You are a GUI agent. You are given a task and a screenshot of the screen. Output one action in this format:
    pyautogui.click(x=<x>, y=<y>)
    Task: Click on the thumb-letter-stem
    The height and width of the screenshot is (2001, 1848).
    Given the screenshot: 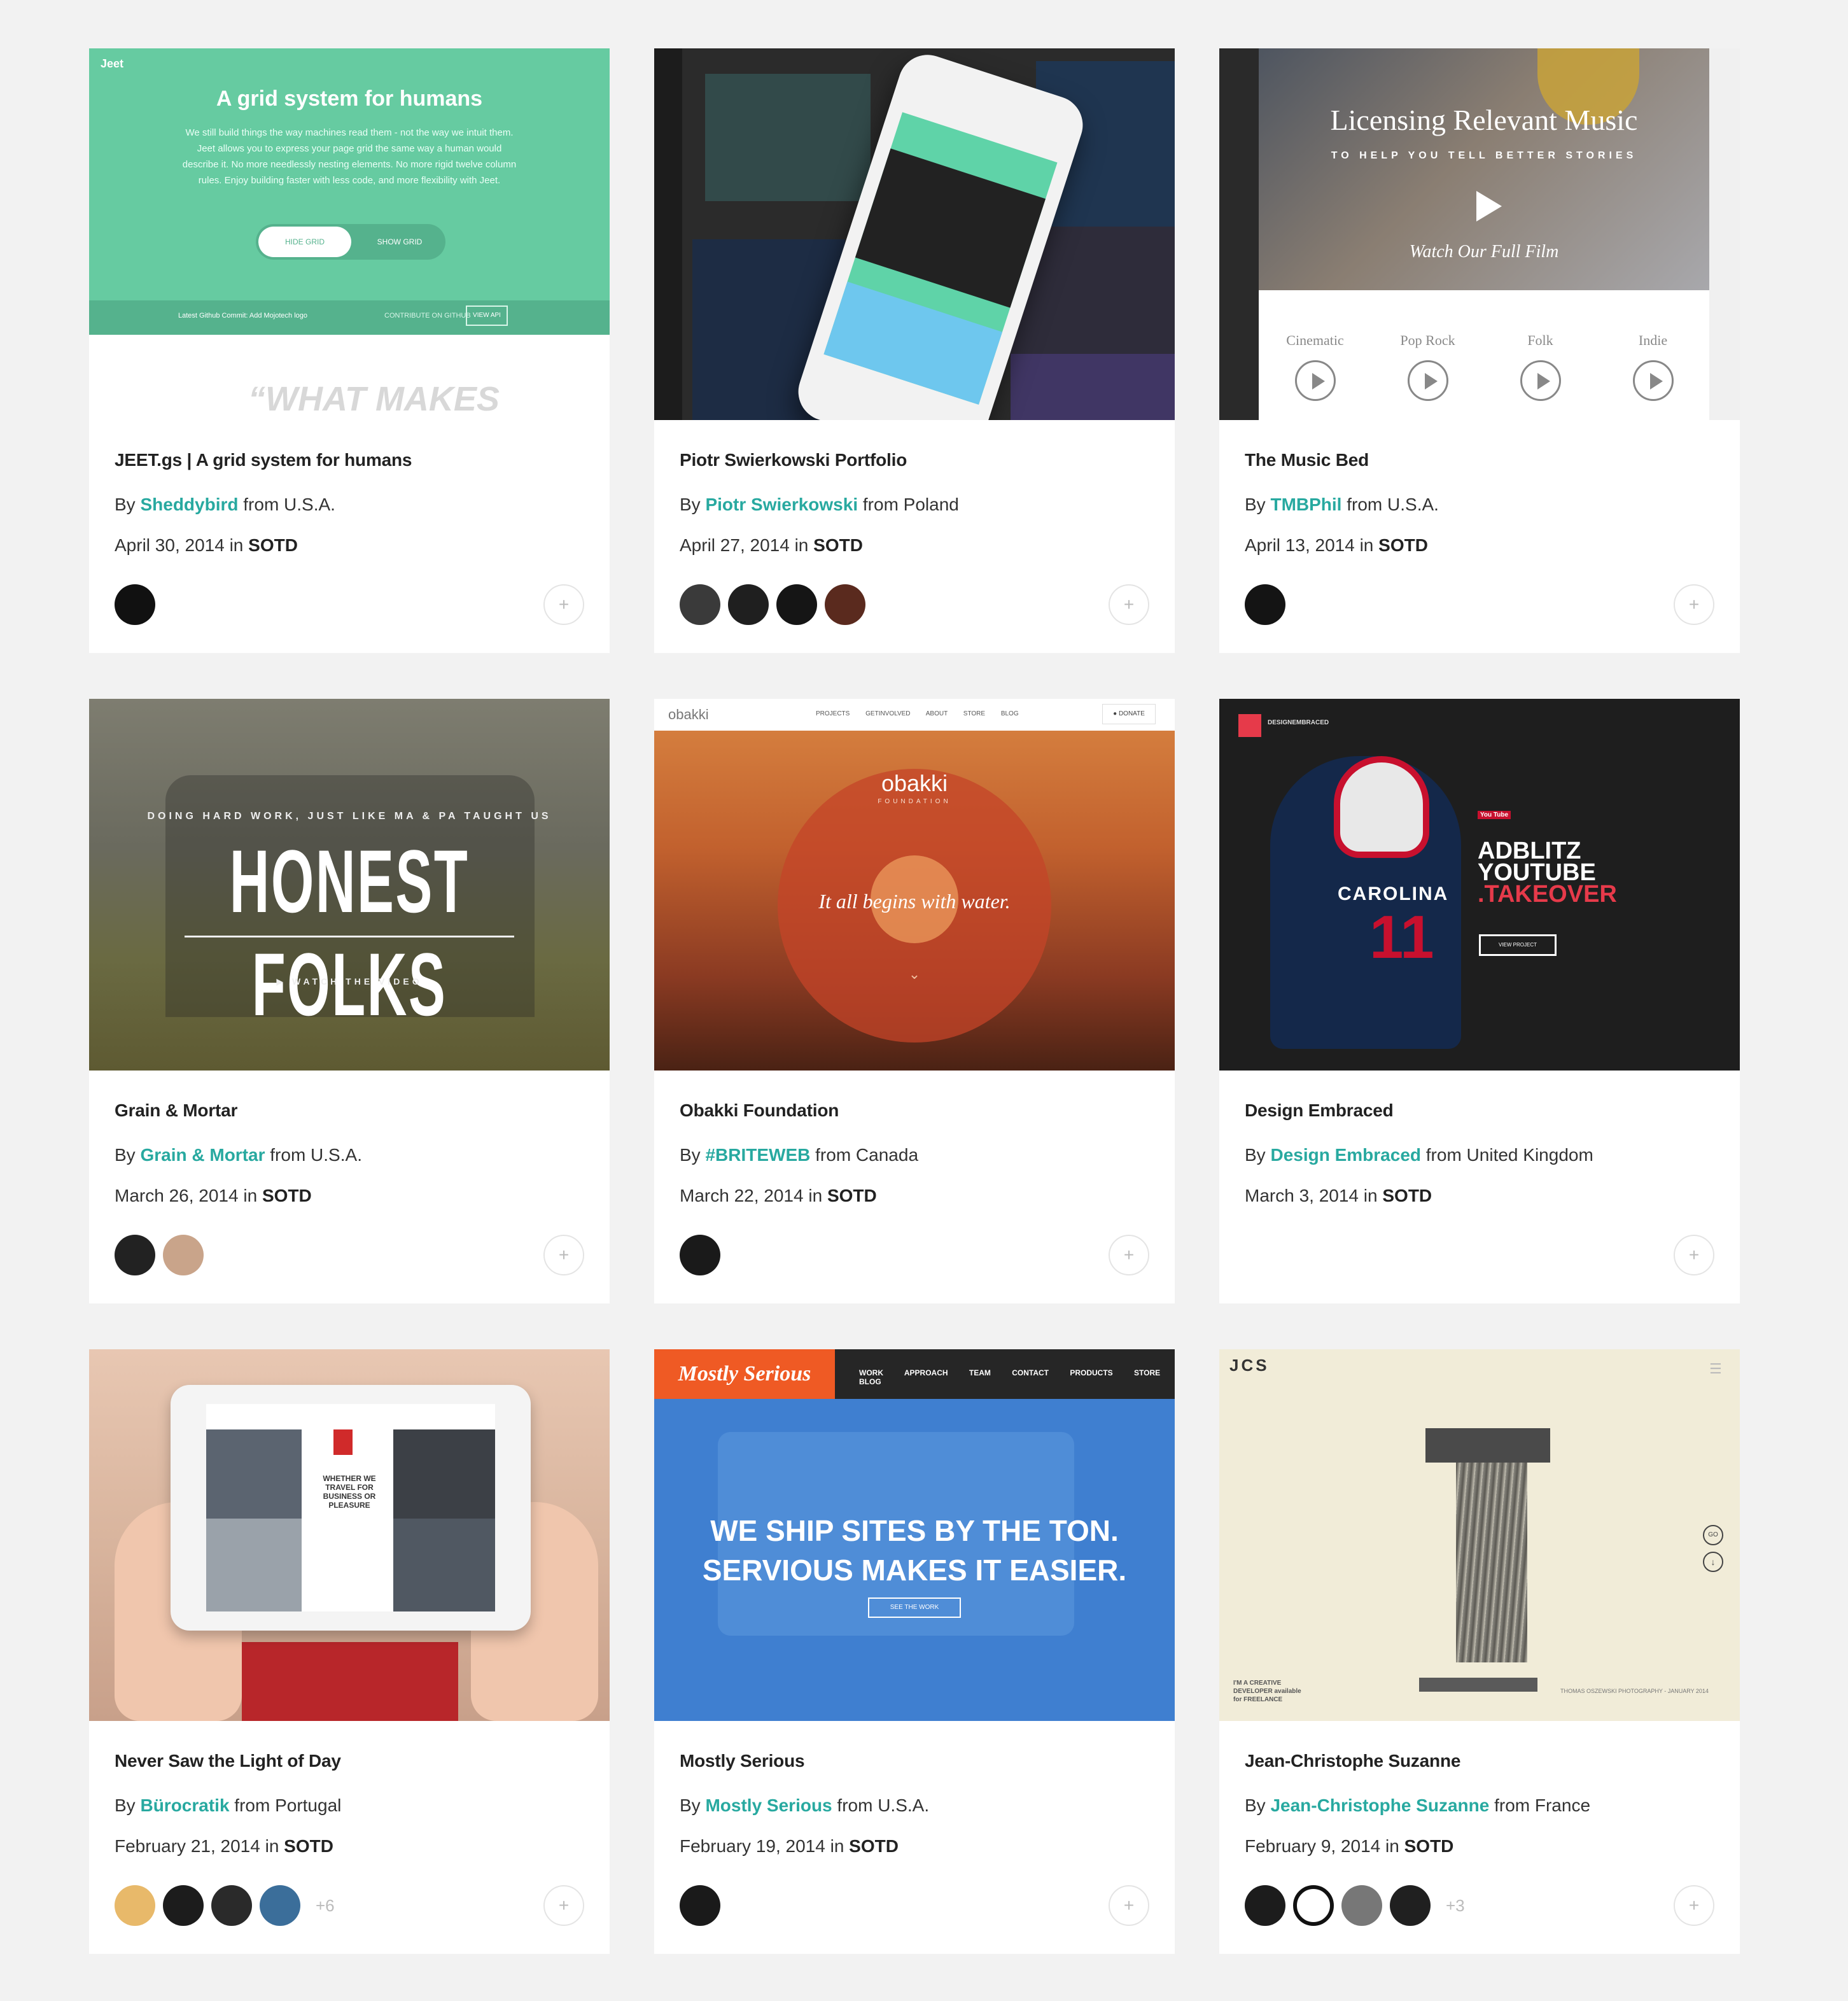 What is the action you would take?
    pyautogui.click(x=1491, y=1545)
    